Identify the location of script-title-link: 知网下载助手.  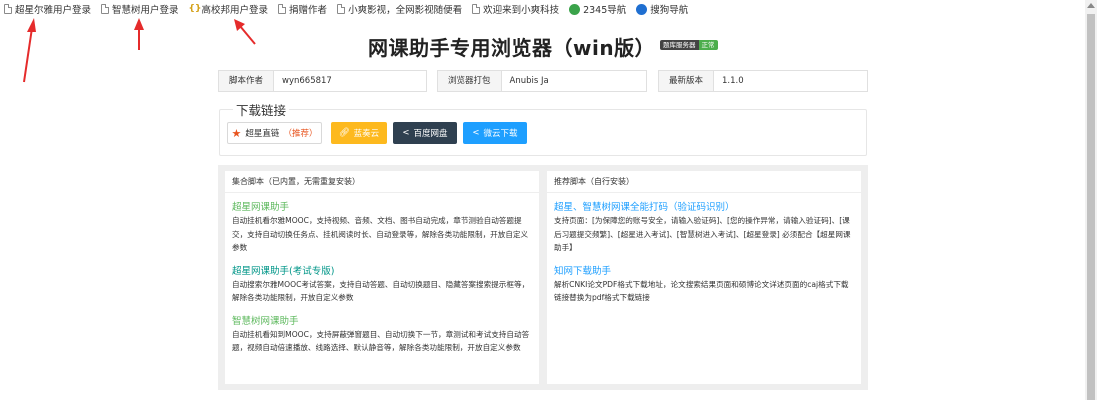
(704, 271).